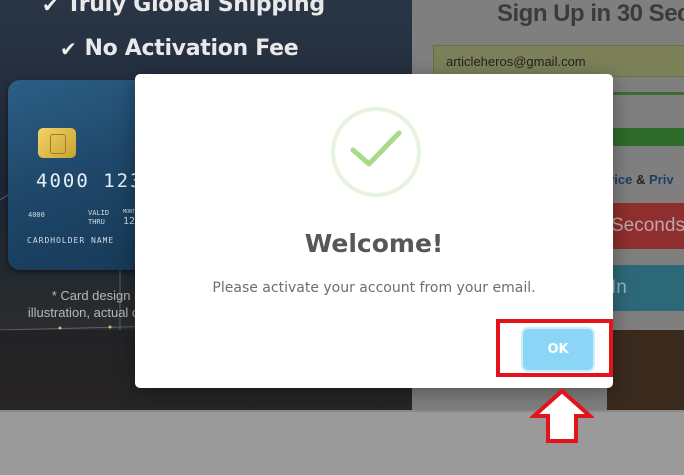 This screenshot has width=684, height=475. Describe the element at coordinates (554, 348) in the screenshot. I see `highlight-box` at that location.